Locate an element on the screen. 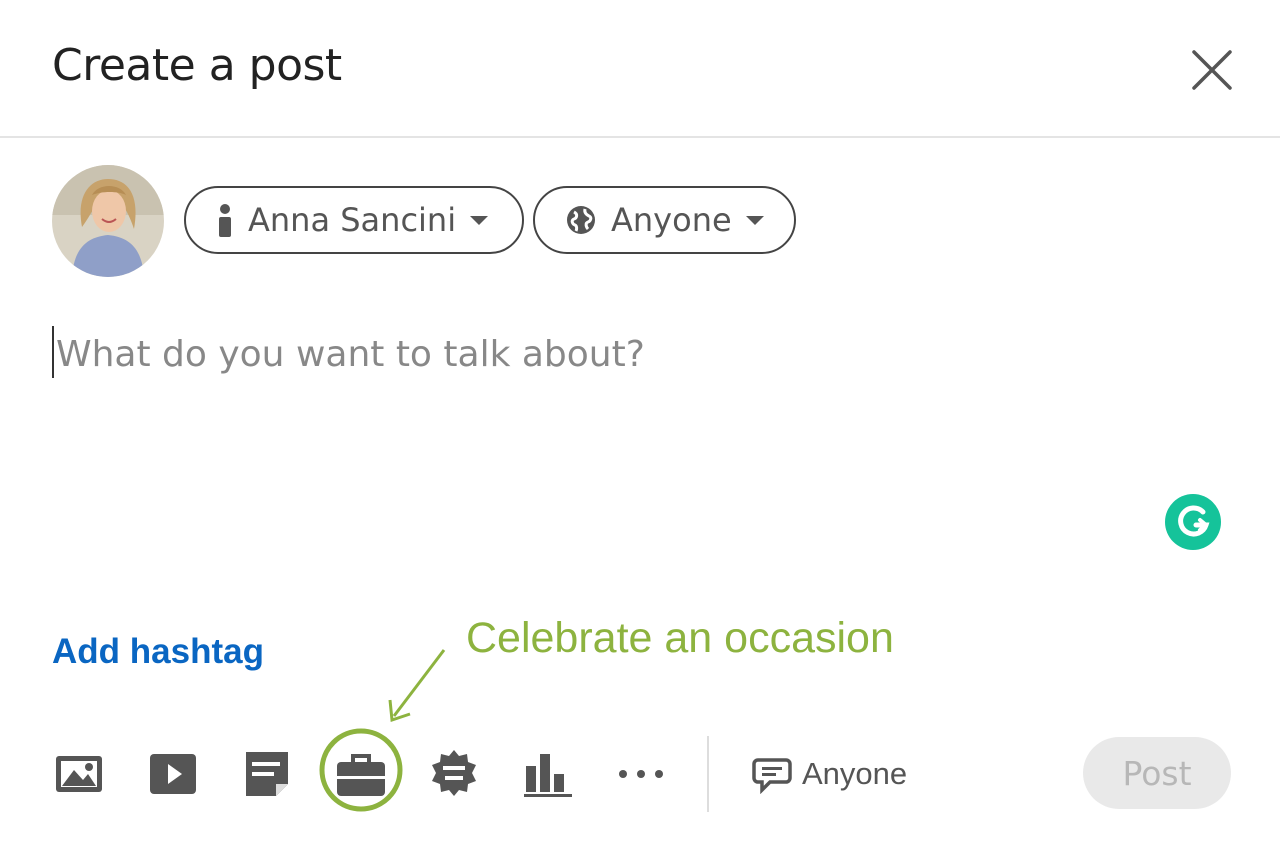 Image resolution: width=1280 pixels, height=848 pixels. video-icon is located at coordinates (174, 774).